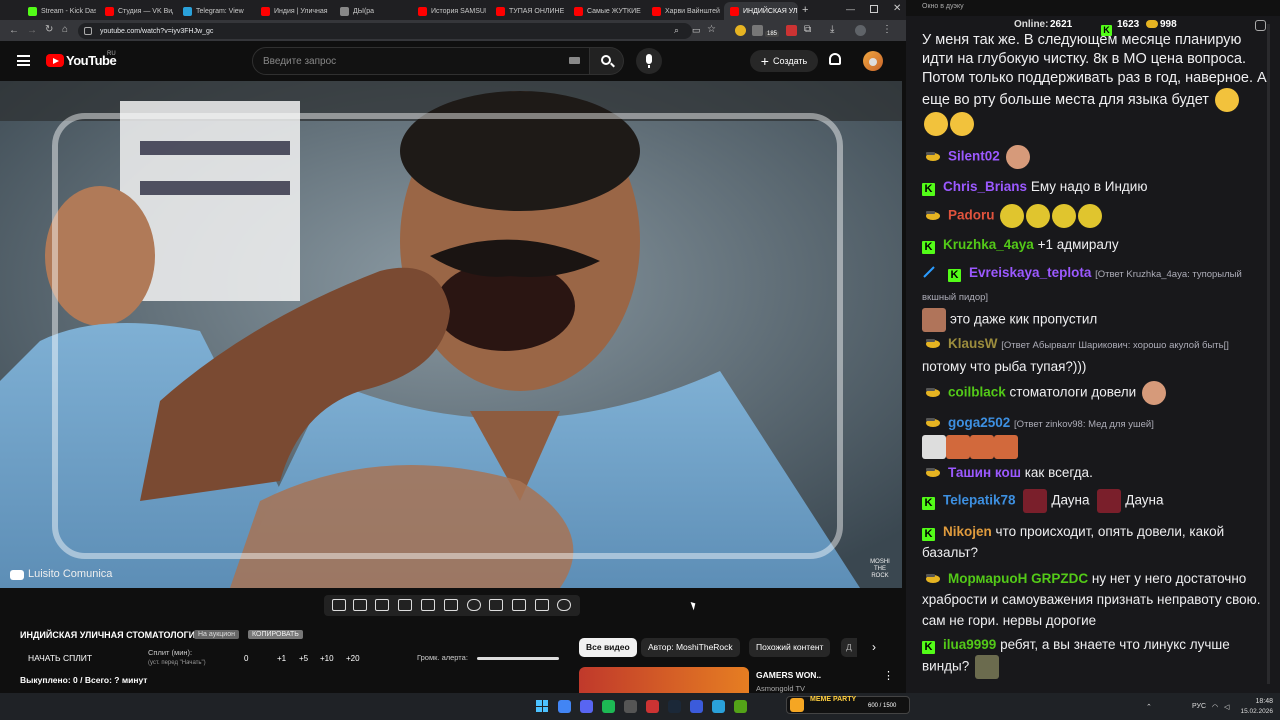 The height and width of the screenshot is (720, 1280). What do you see at coordinates (1059, 578) in the screenshot?
I see `chat-username: GRPZDC` at bounding box center [1059, 578].